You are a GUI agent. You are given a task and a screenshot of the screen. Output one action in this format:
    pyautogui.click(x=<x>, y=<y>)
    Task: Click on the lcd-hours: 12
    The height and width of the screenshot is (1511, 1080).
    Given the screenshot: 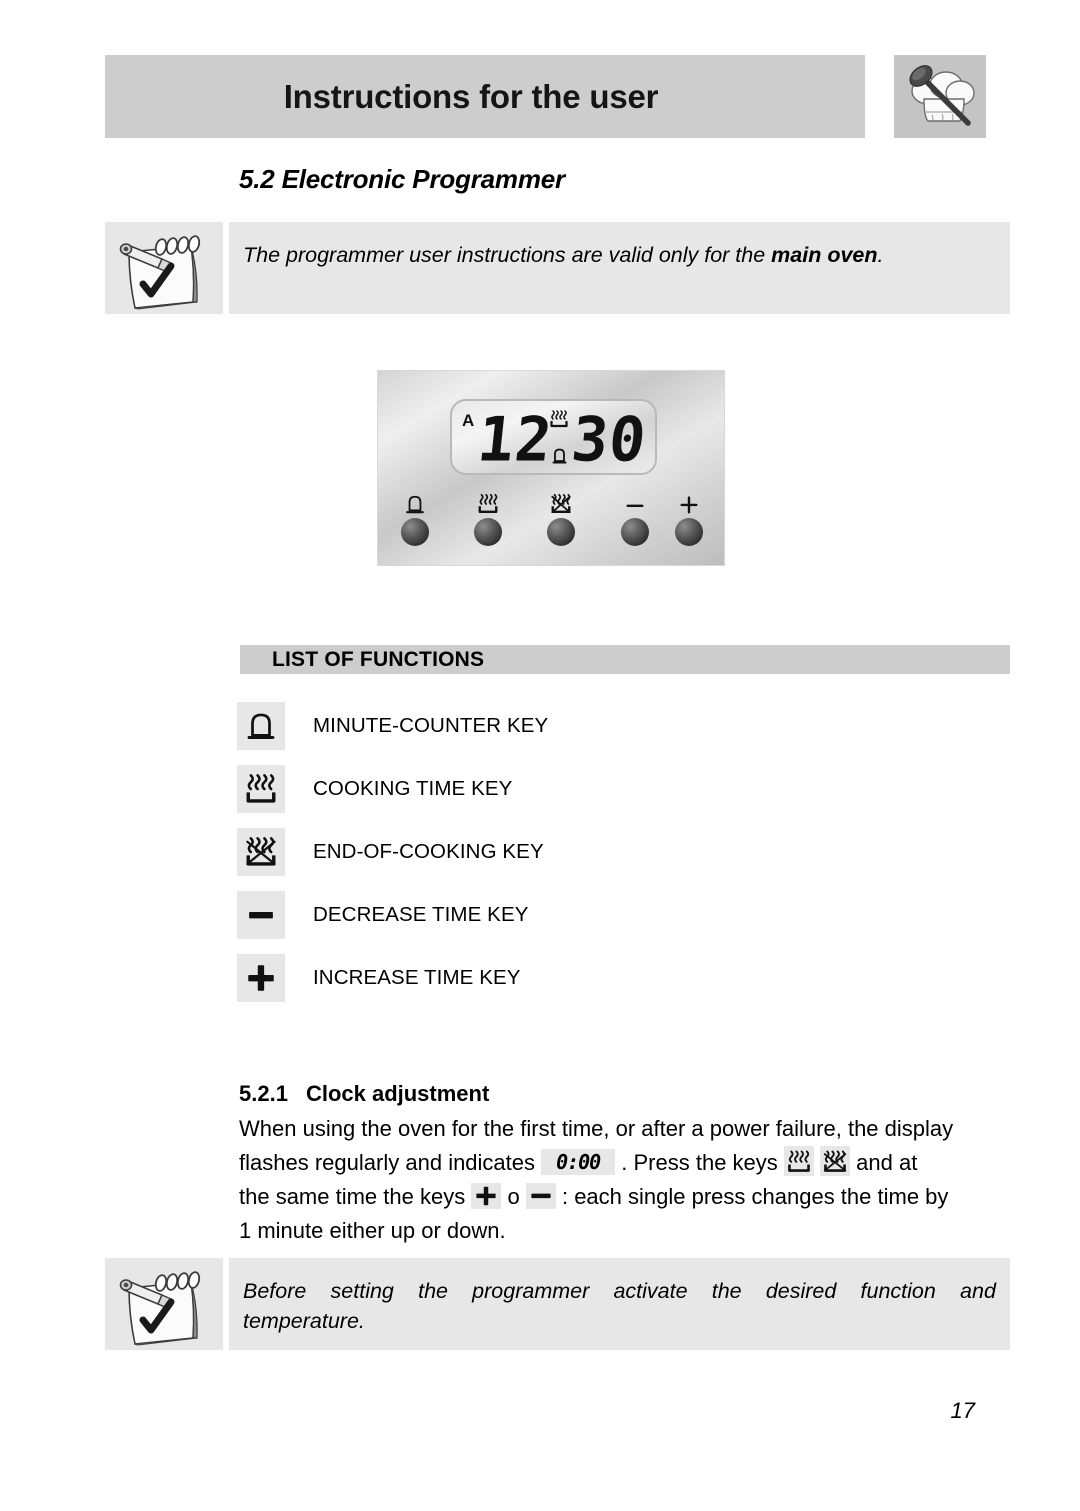 What is the action you would take?
    pyautogui.click(x=515, y=440)
    